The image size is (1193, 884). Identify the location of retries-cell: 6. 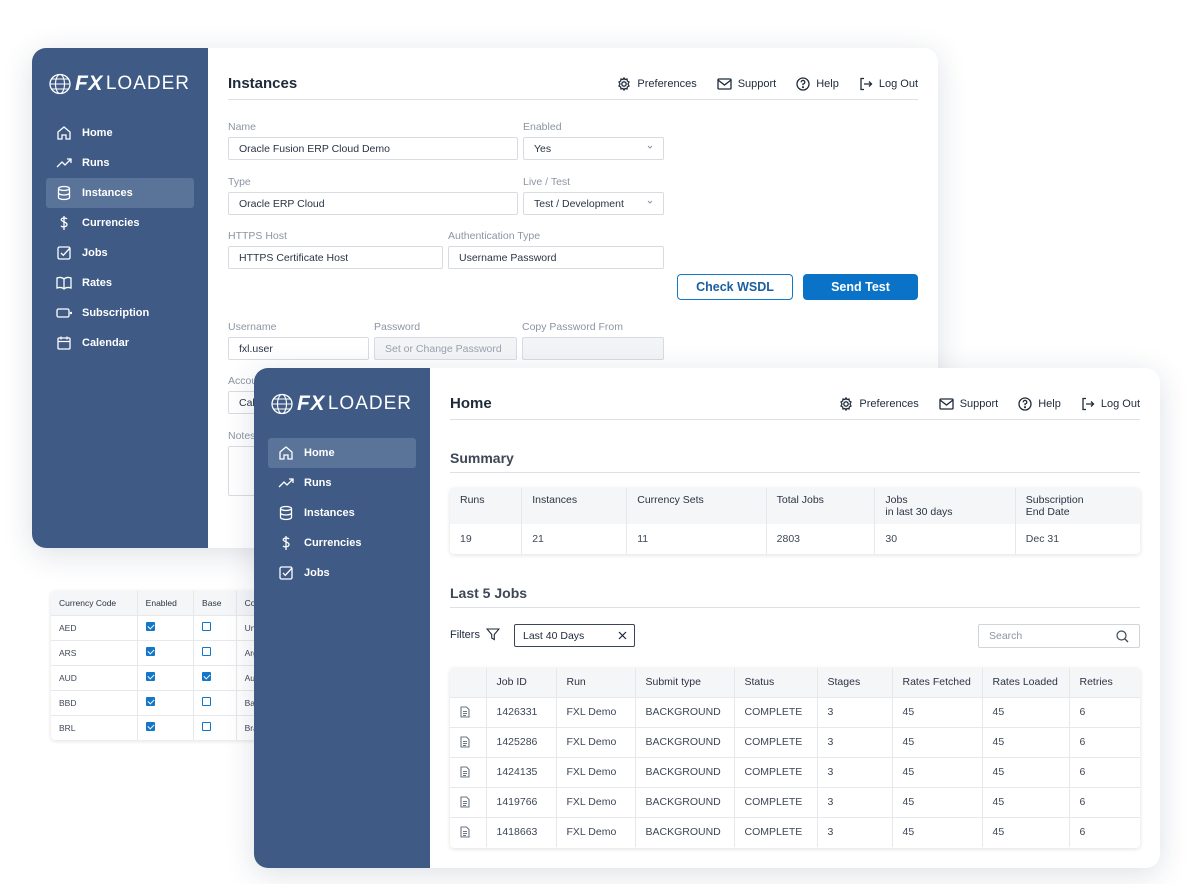
(1104, 801).